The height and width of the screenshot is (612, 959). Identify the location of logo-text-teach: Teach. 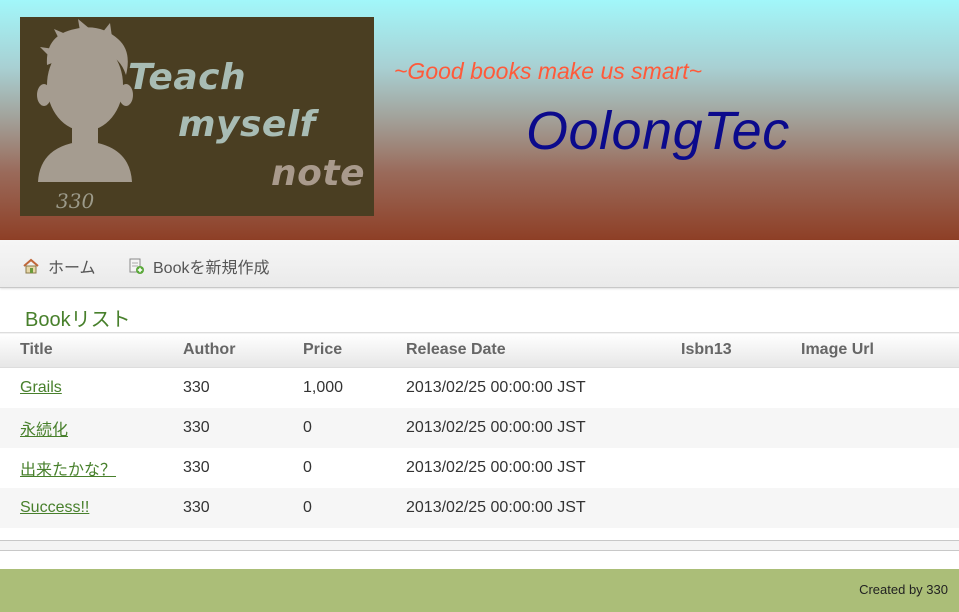
(187, 77).